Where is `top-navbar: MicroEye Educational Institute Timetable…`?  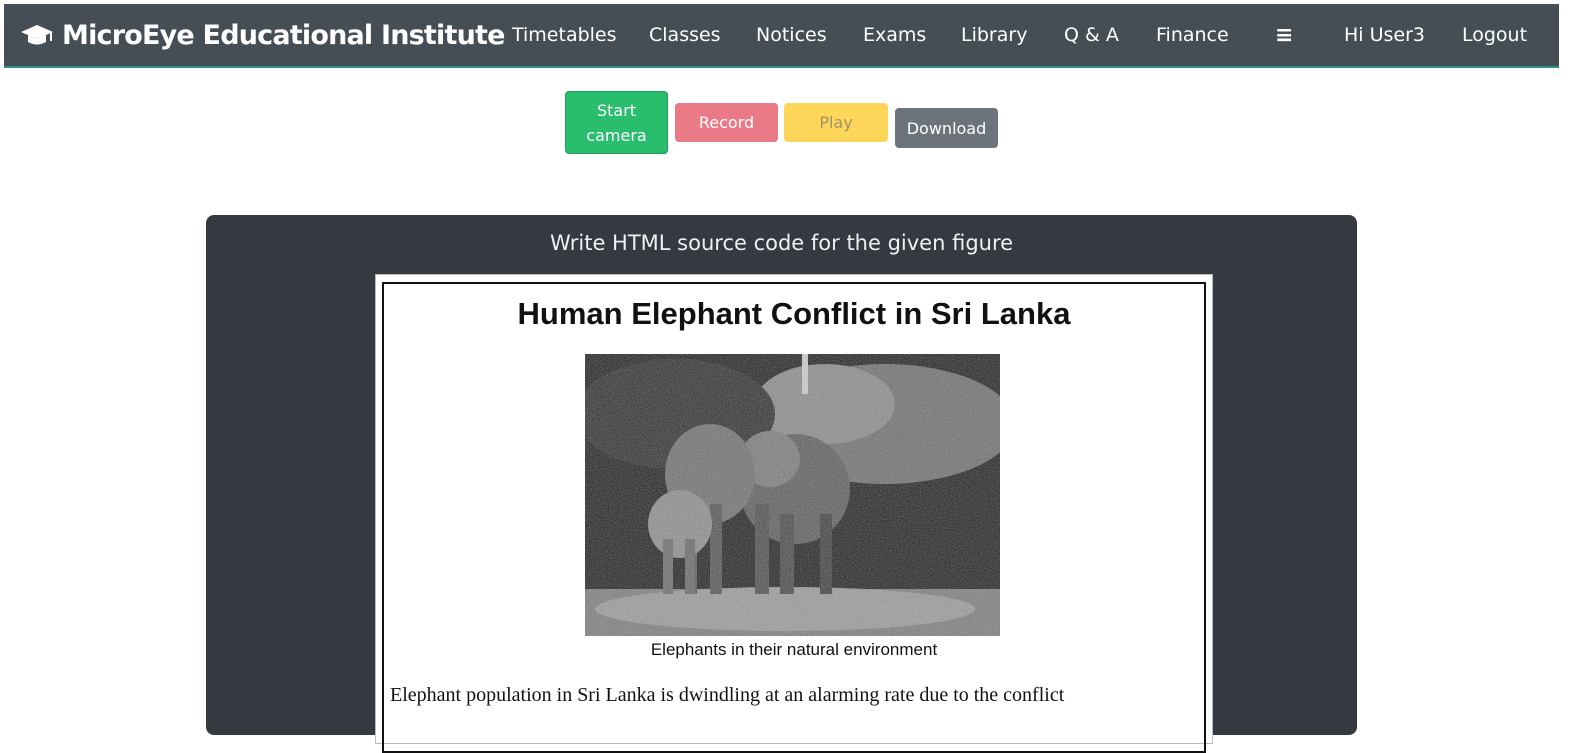
top-navbar: MicroEye Educational Institute Timetable… is located at coordinates (781, 36).